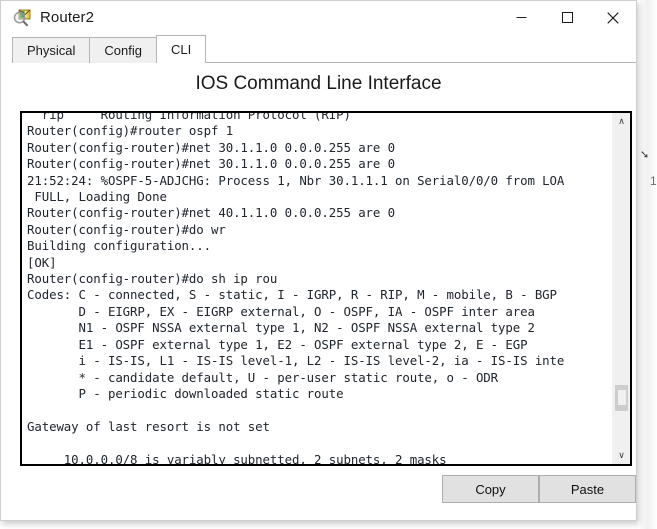  What do you see at coordinates (621, 288) in the screenshot?
I see `terminal-scrollbar: ∧ ∨` at bounding box center [621, 288].